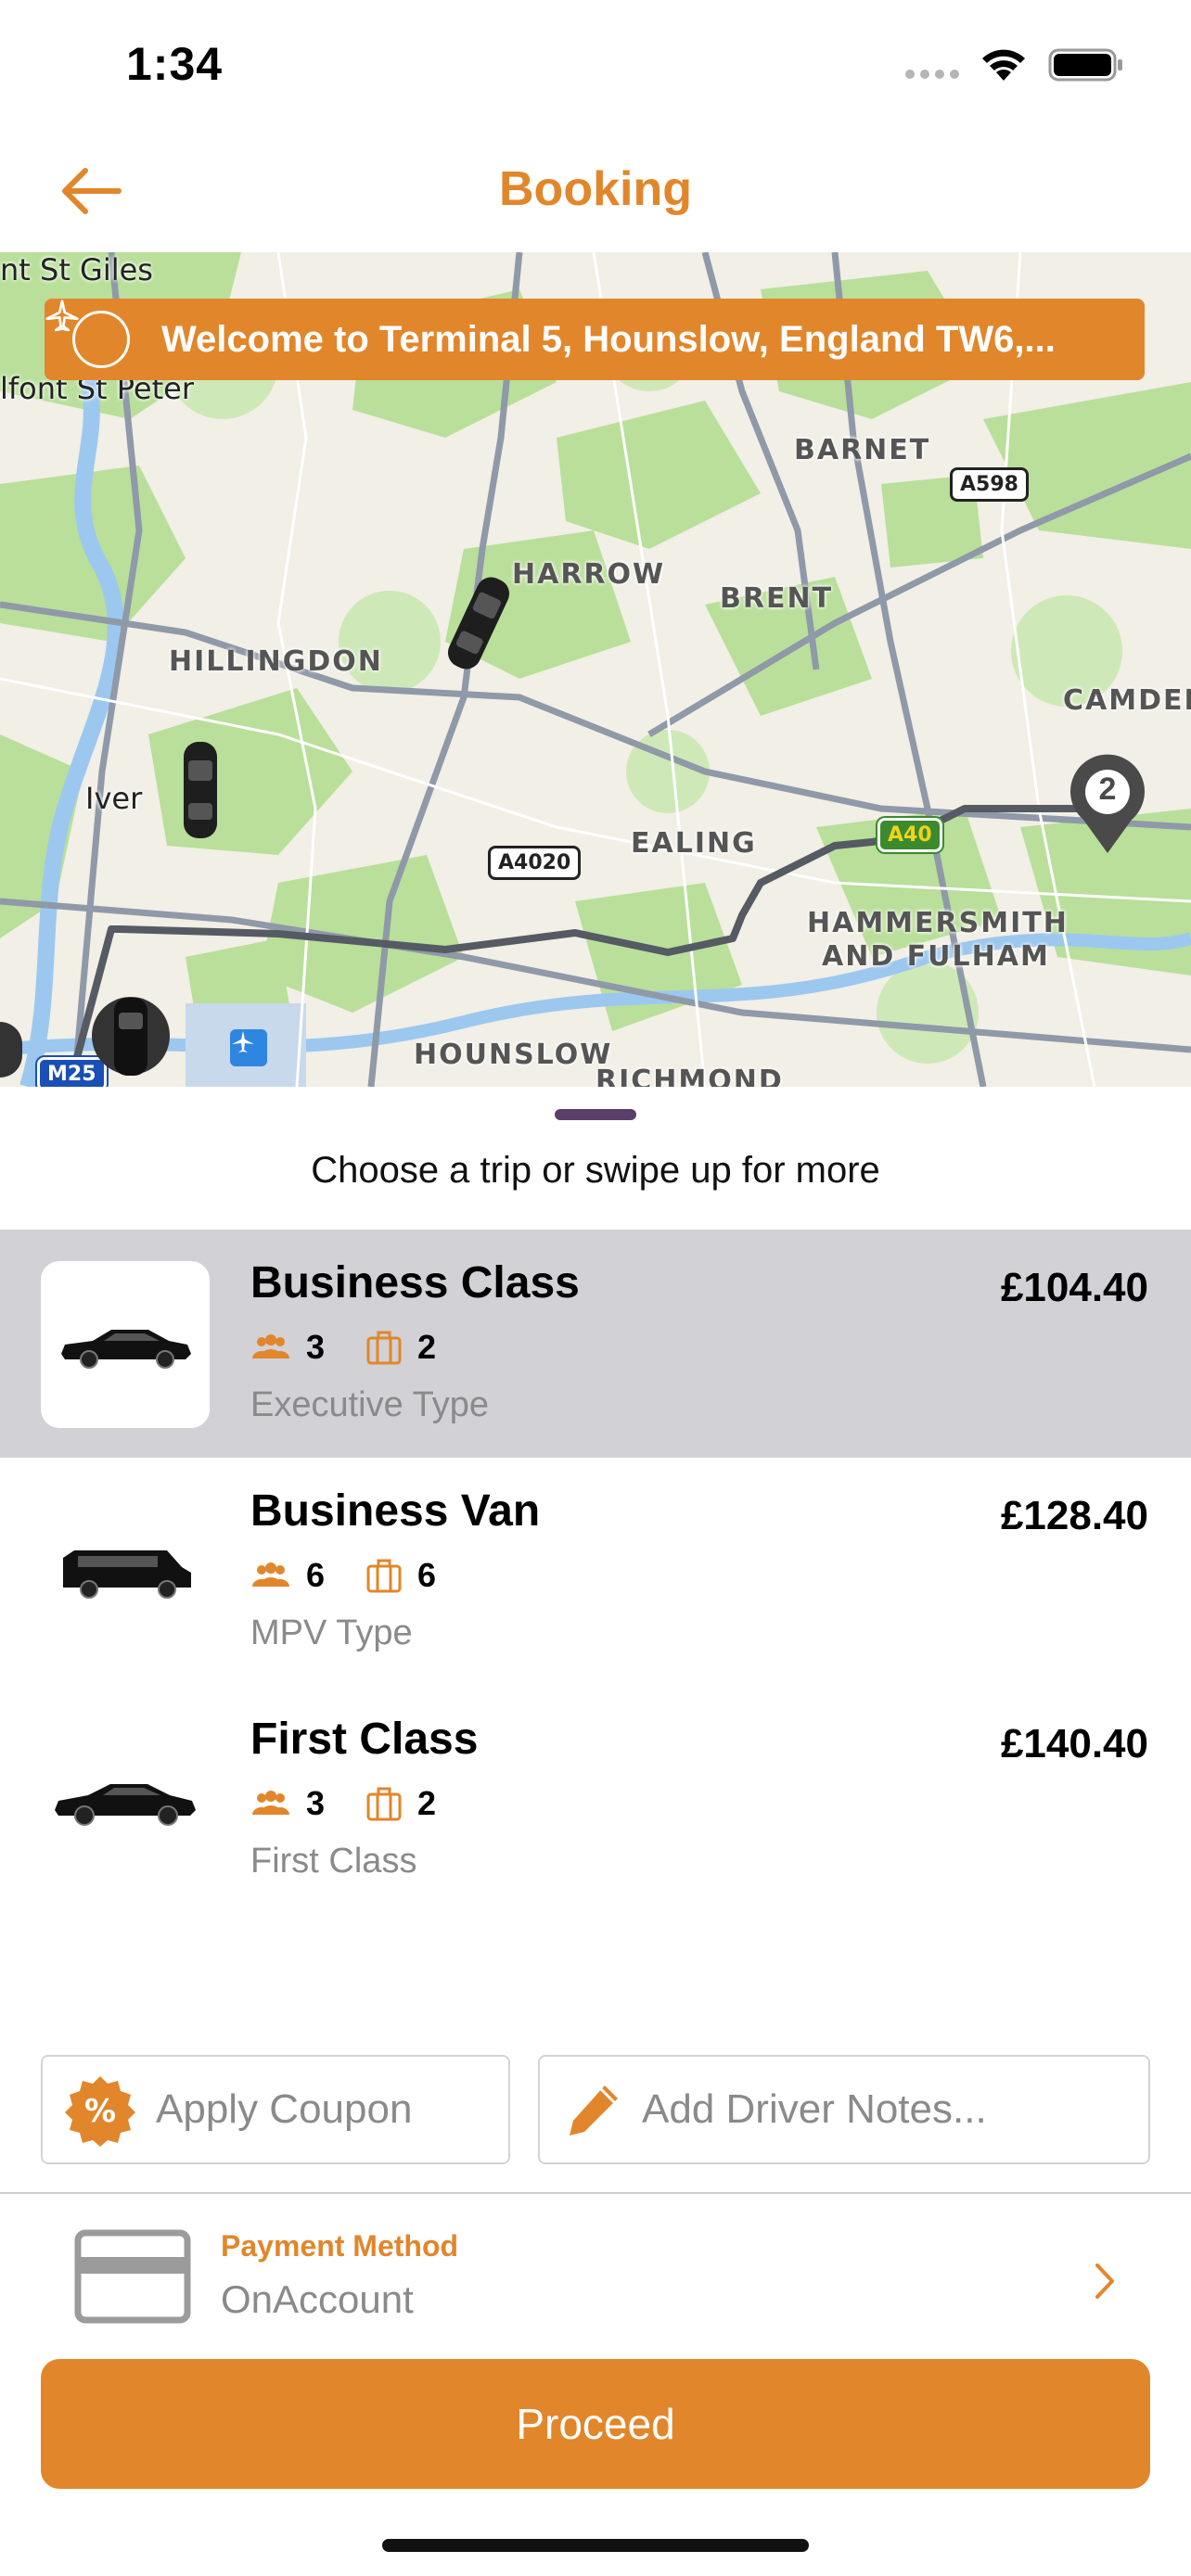 The width and height of the screenshot is (1191, 2576). I want to click on status-icons, so click(1014, 64).